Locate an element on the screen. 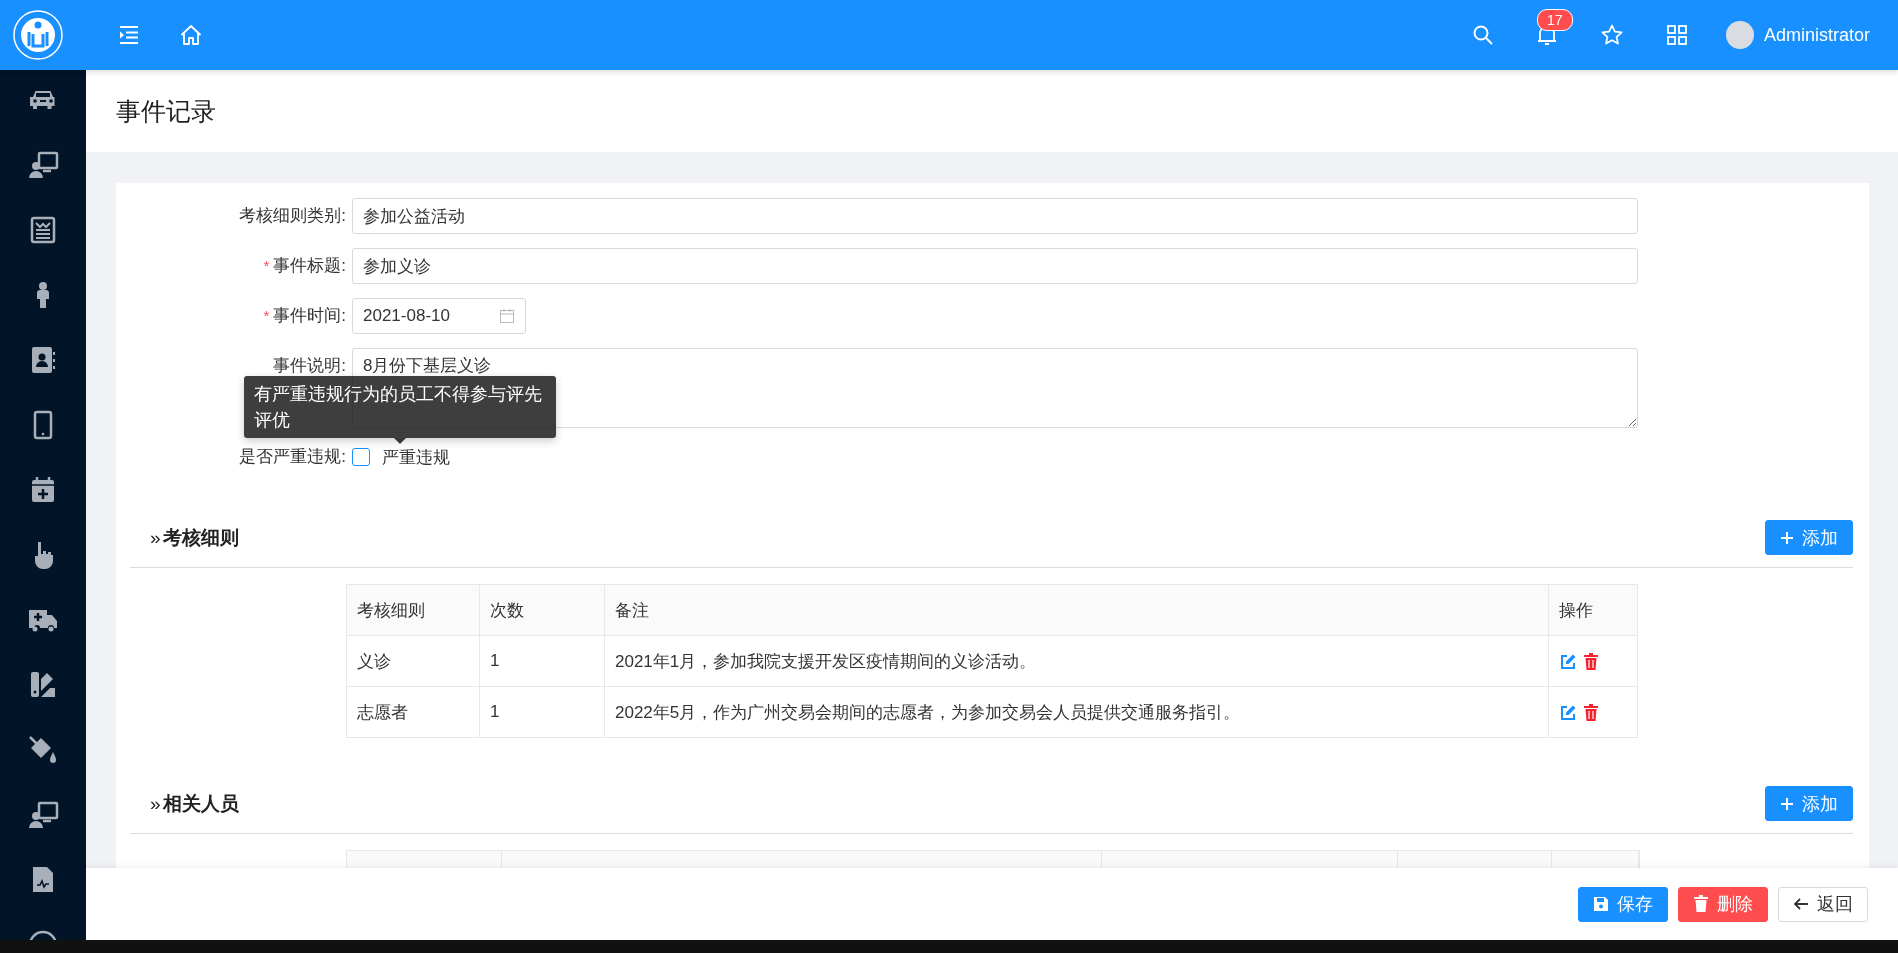 This screenshot has height=953, width=1898. table-cell: 2022年5月，作为广州交易会期间的志愿者，为参加交易会人员提供交通服务指引。 is located at coordinates (1076, 712).